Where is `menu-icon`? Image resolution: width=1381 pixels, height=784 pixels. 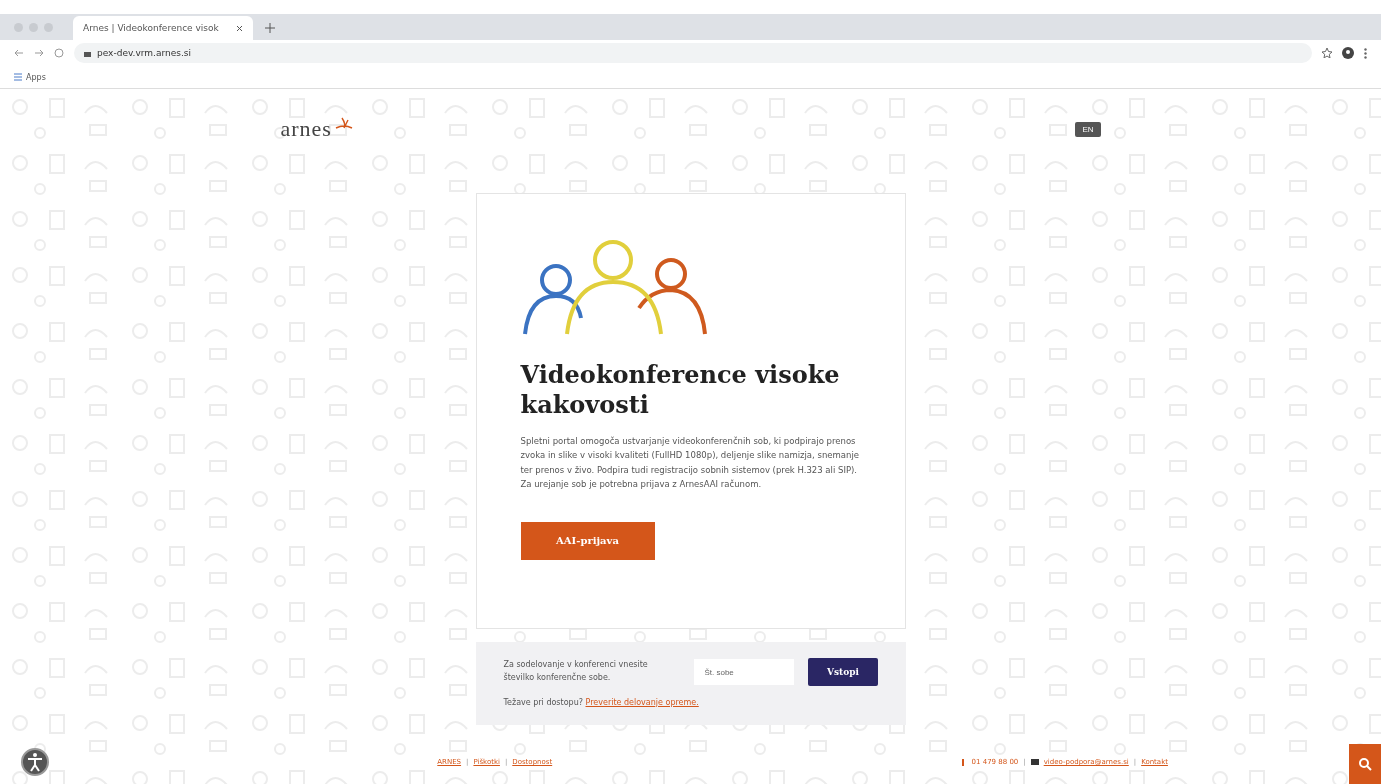 menu-icon is located at coordinates (1365, 53).